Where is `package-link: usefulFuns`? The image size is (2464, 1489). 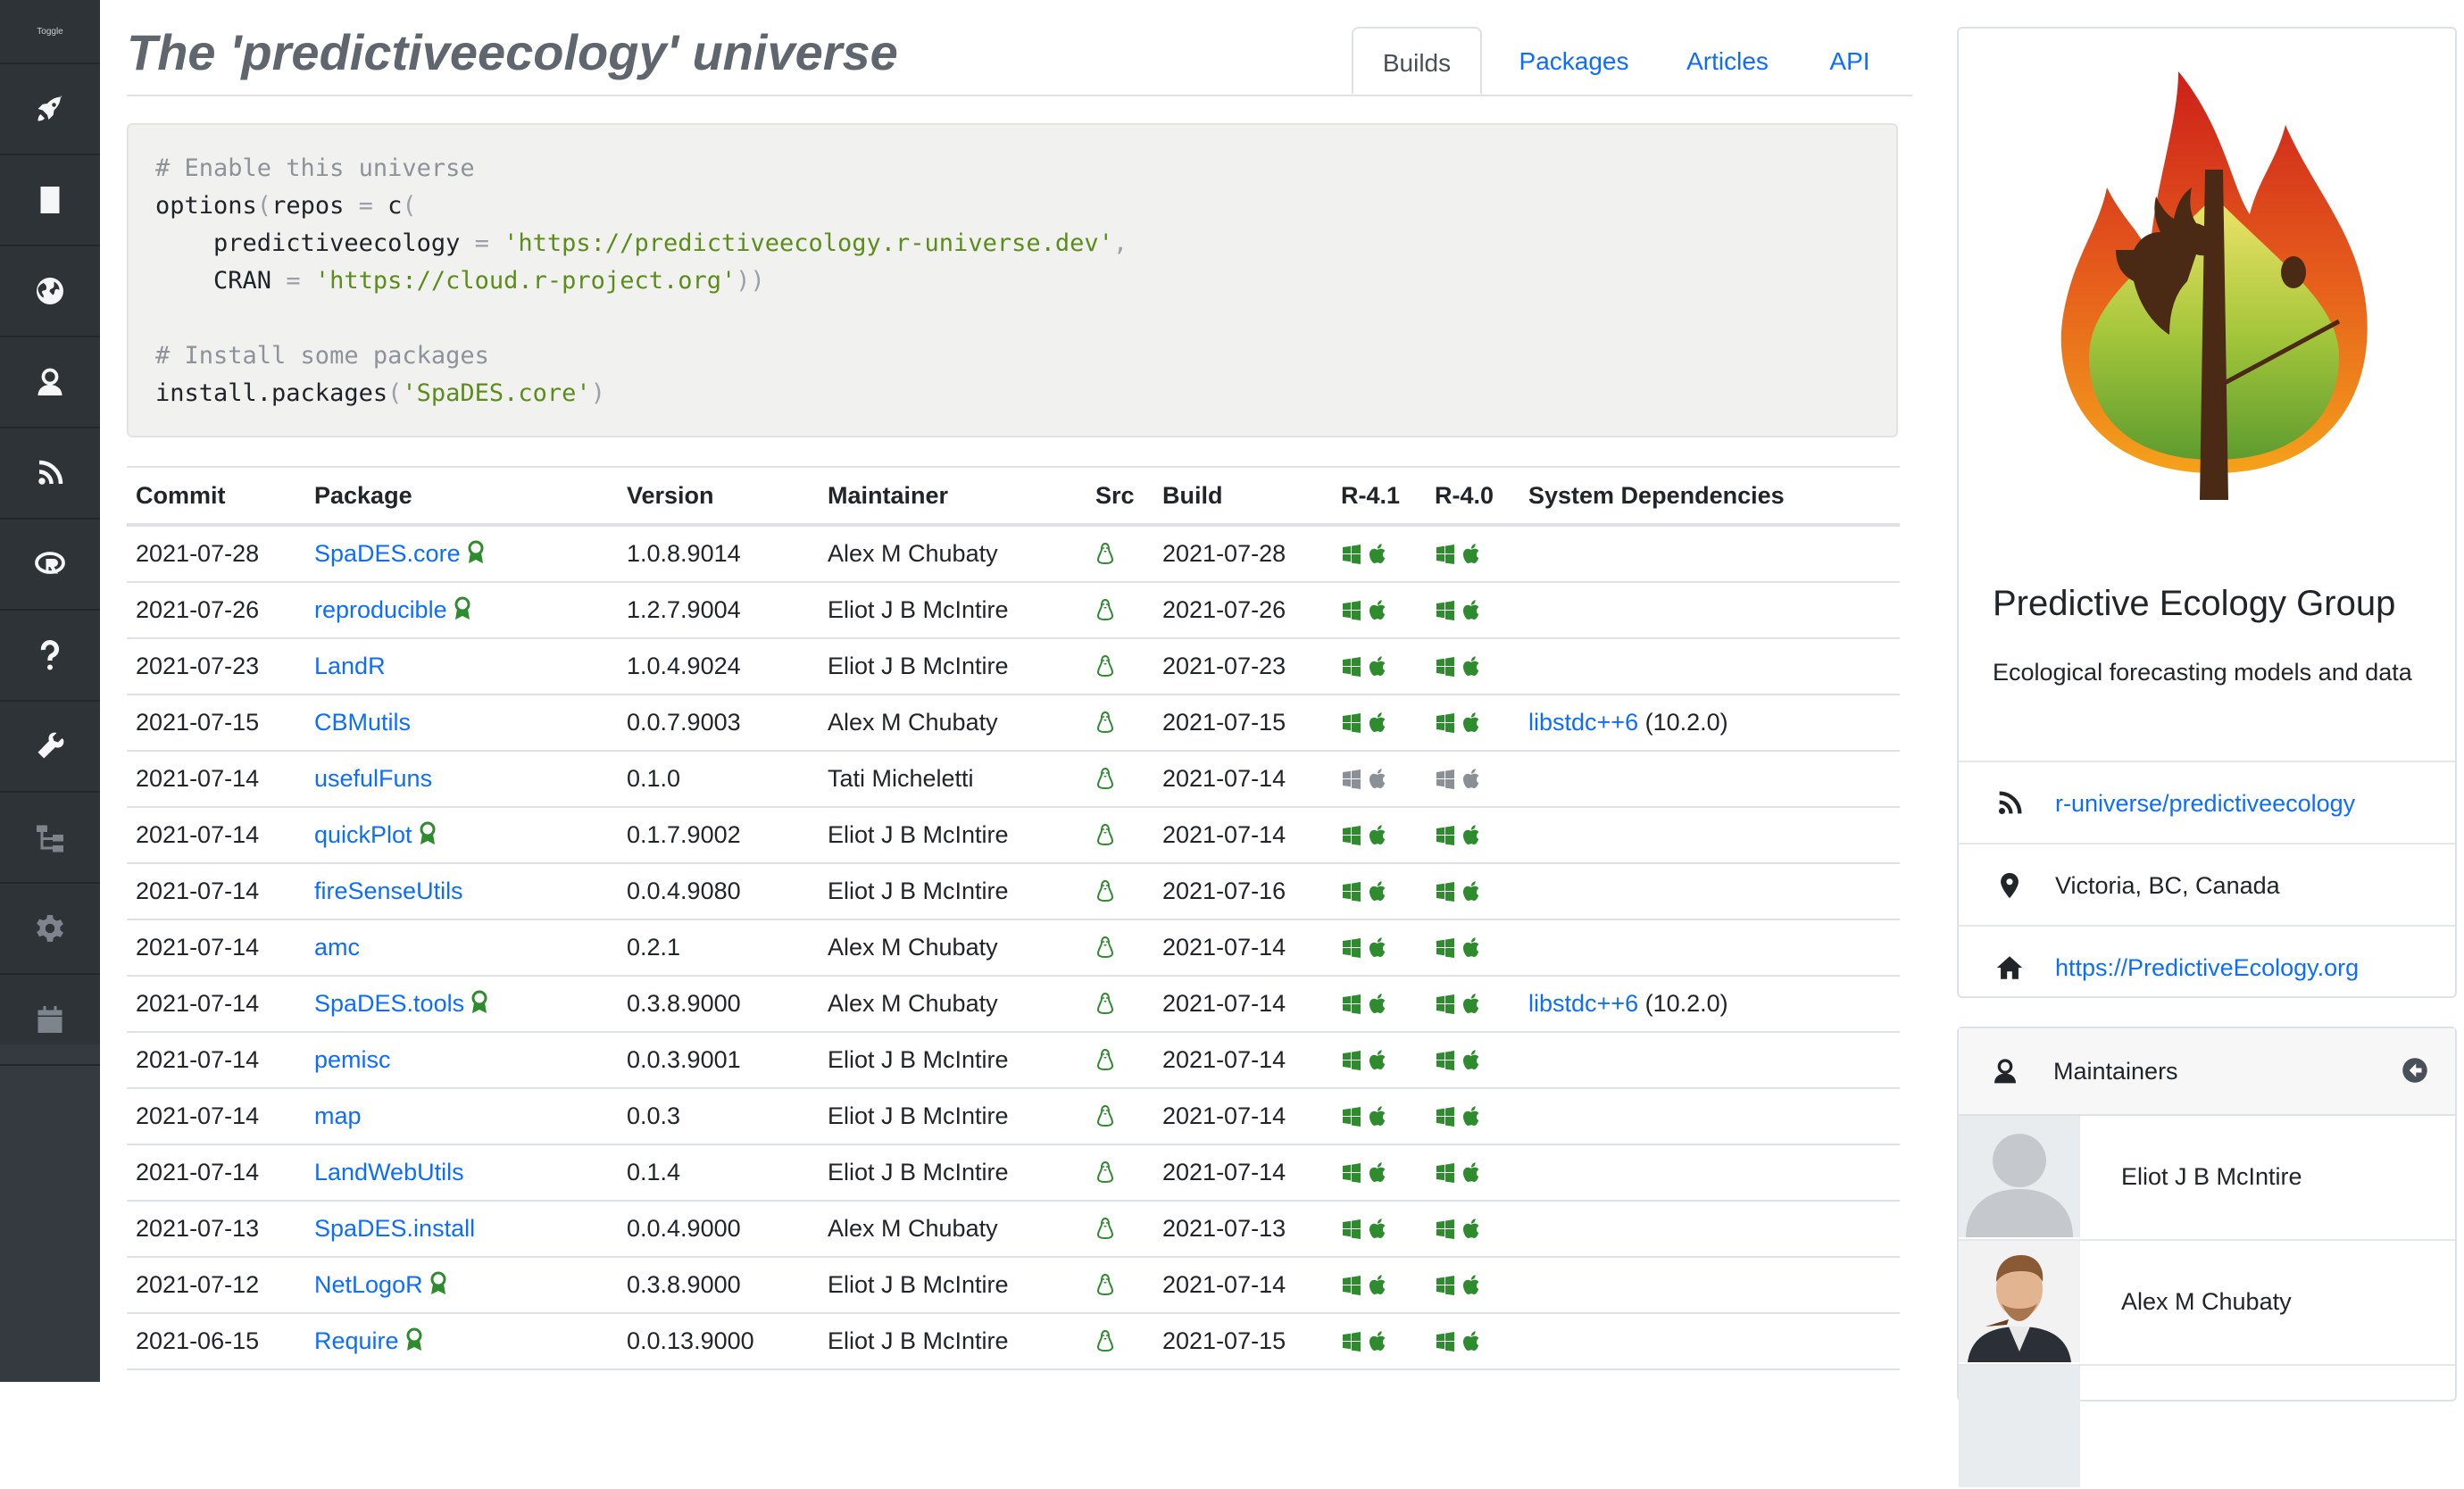
package-link: usefulFuns is located at coordinates (373, 779).